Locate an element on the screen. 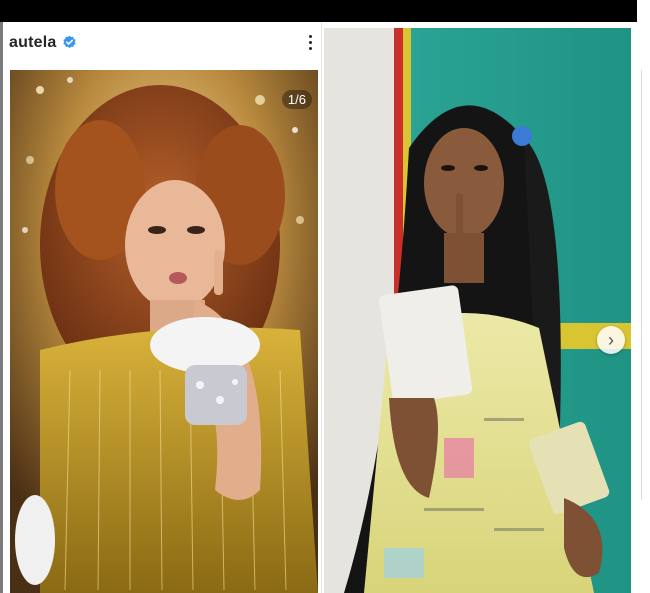 The height and width of the screenshot is (593, 650). column-divider is located at coordinates (321, 307).